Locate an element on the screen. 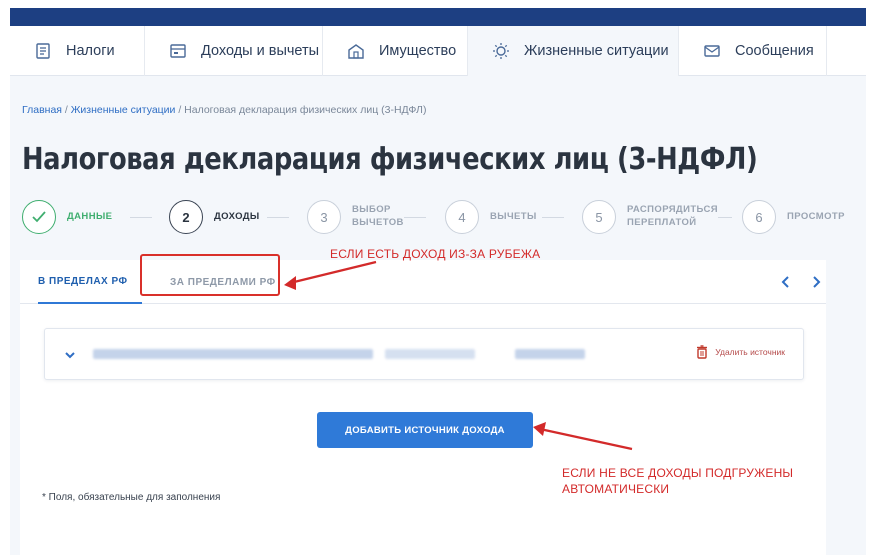 The height and width of the screenshot is (555, 878). nav-item-life-situations: Жизненные ситуации is located at coordinates (573, 51).